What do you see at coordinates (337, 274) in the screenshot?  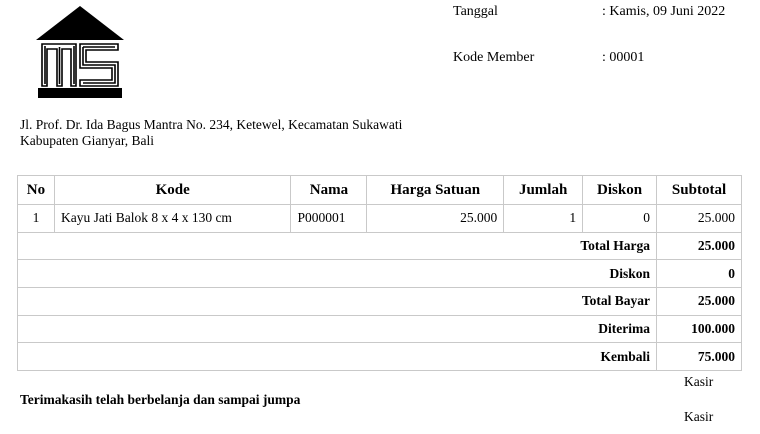 I see `summary-label: Diskon` at bounding box center [337, 274].